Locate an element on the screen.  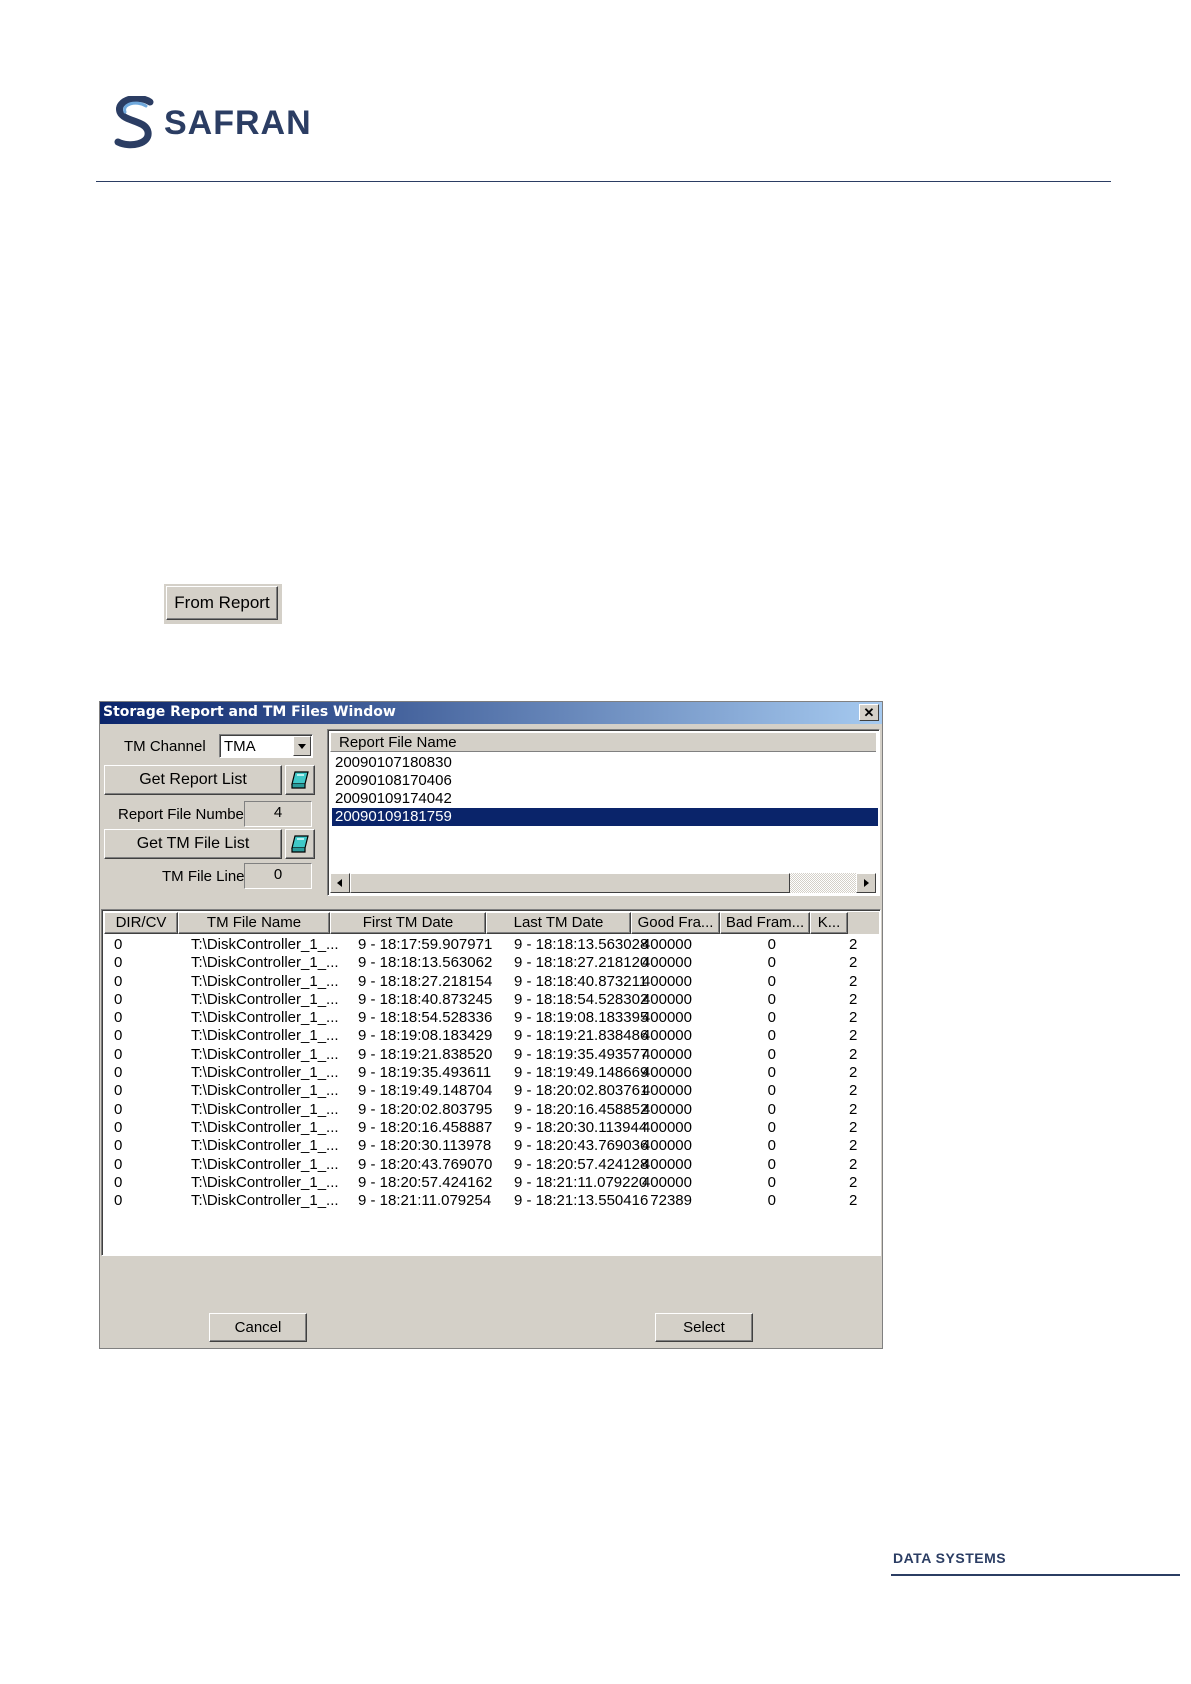
footer-brand-label: DATA SYSTEMS is located at coordinates (950, 1558).